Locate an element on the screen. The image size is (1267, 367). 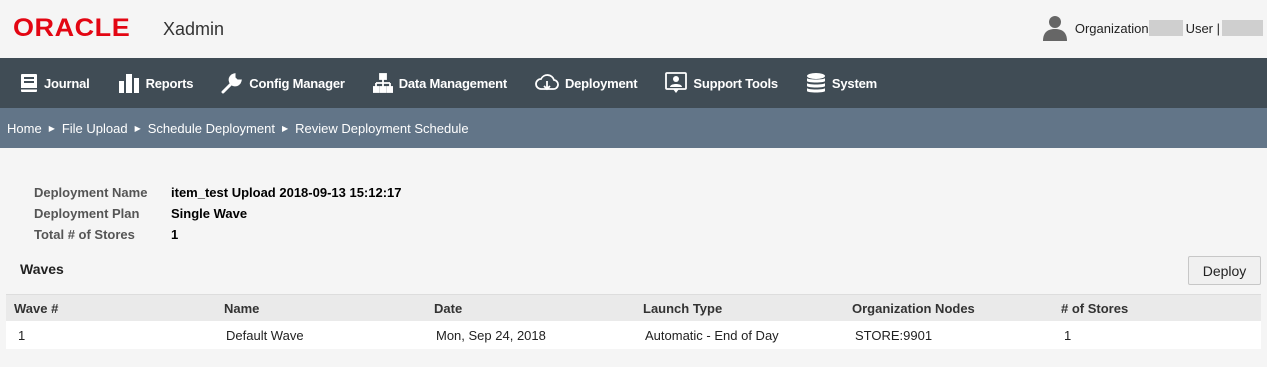
total-stores-label: Total # of Stores is located at coordinates (84, 234).